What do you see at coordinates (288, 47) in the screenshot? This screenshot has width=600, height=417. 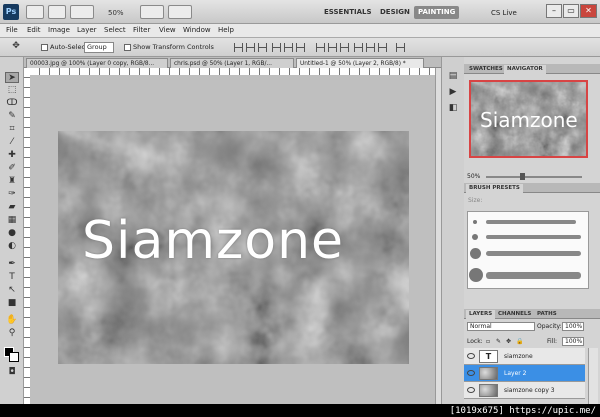 I see `align-hcenter-icon` at bounding box center [288, 47].